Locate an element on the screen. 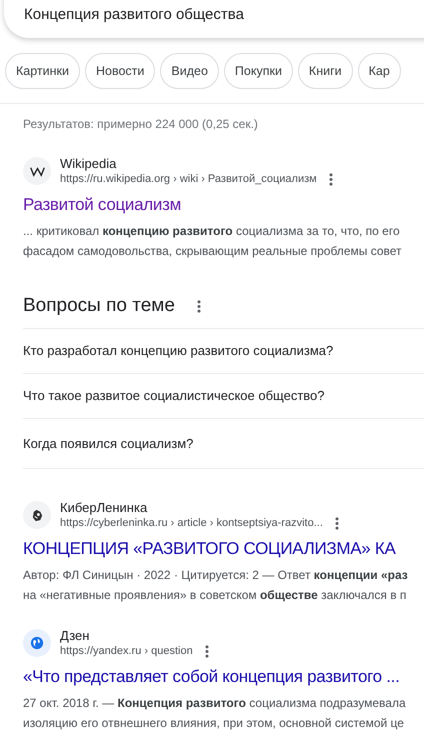 The image size is (424, 750). filter-chip: Книги is located at coordinates (325, 71).